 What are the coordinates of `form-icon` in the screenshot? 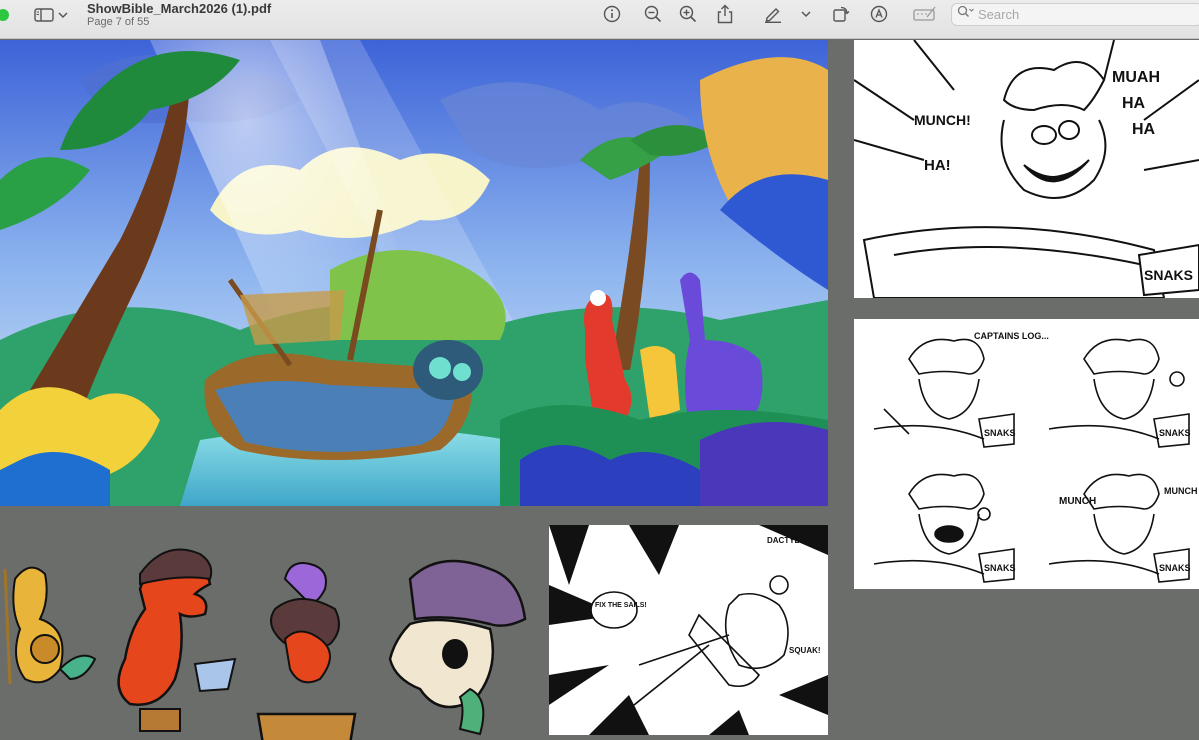 It's located at (925, 14).